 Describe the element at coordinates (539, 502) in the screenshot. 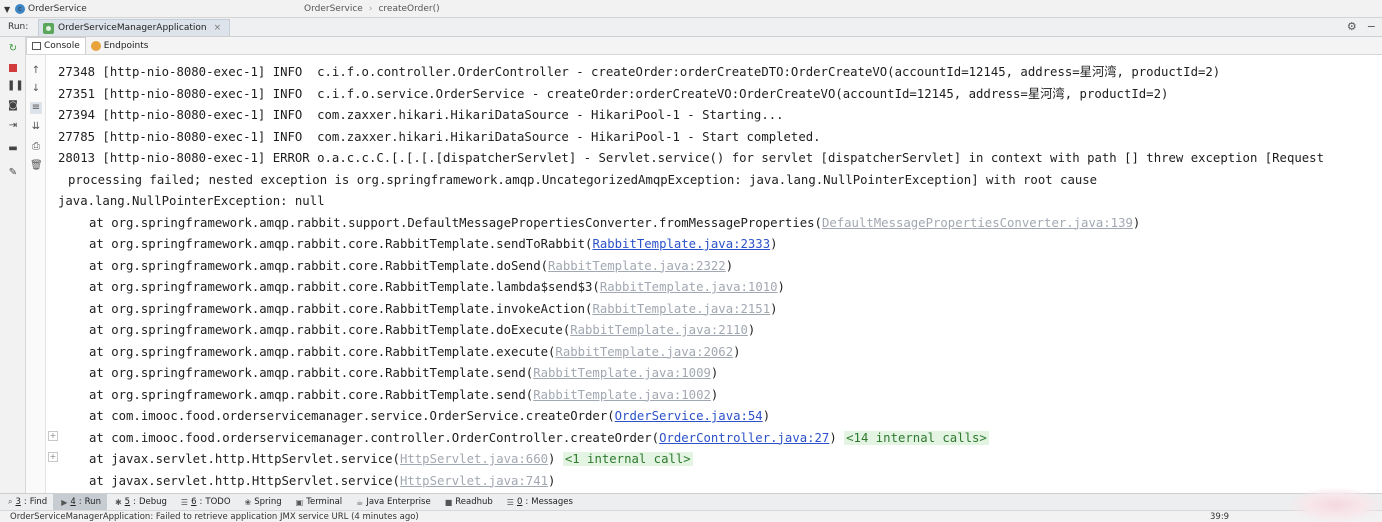

I see `tool-tab-messages: ☰ 0: Messages` at that location.